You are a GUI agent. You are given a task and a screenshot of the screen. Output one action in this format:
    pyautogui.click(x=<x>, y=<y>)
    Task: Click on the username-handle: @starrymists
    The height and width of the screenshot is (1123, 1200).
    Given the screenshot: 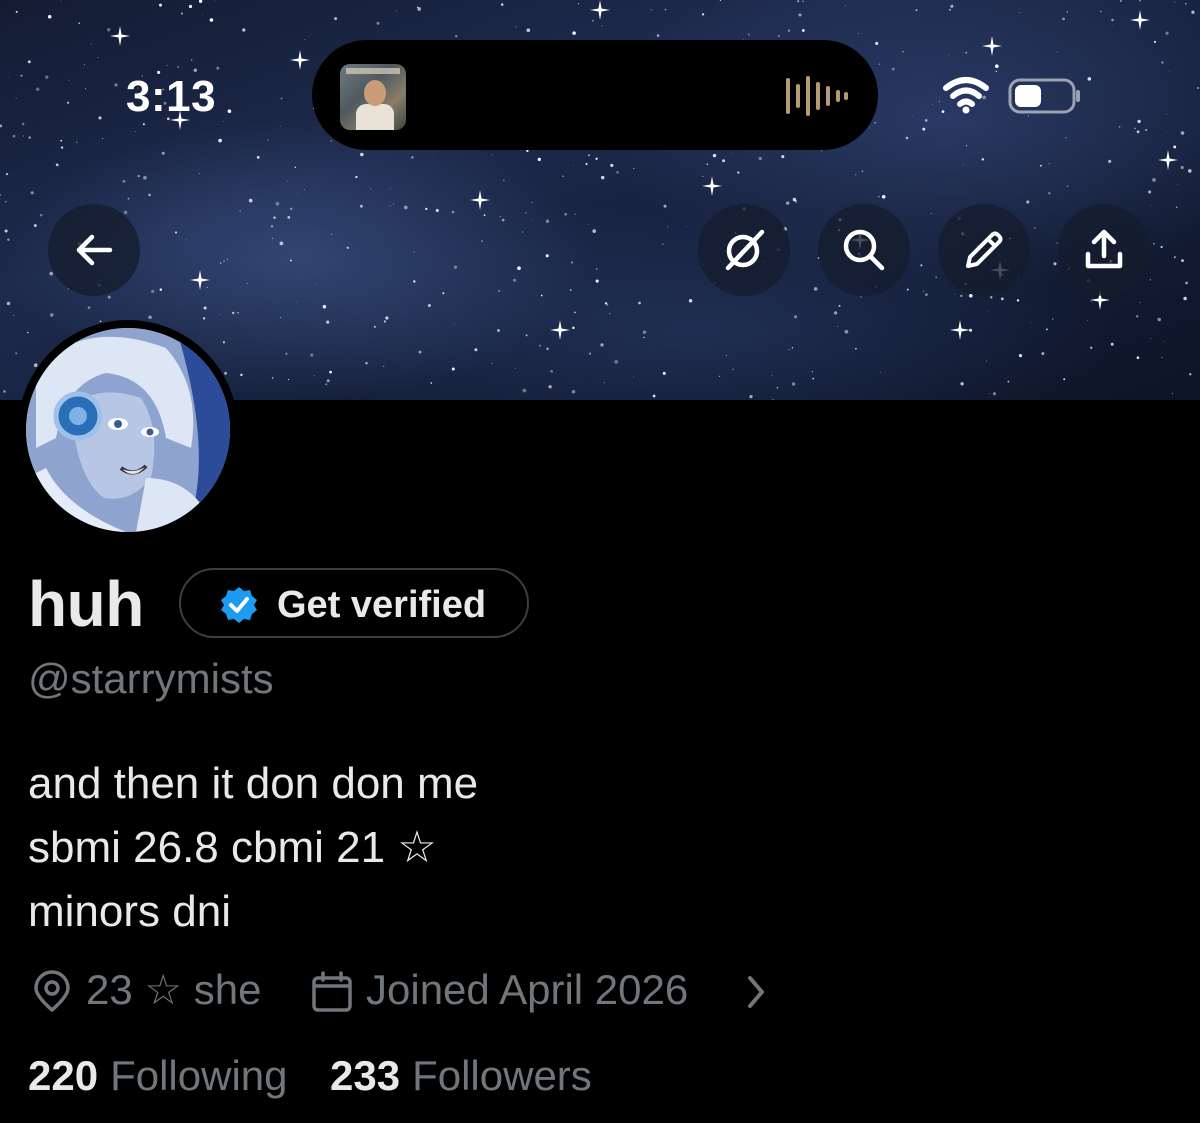 What is the action you would take?
    pyautogui.click(x=151, y=678)
    